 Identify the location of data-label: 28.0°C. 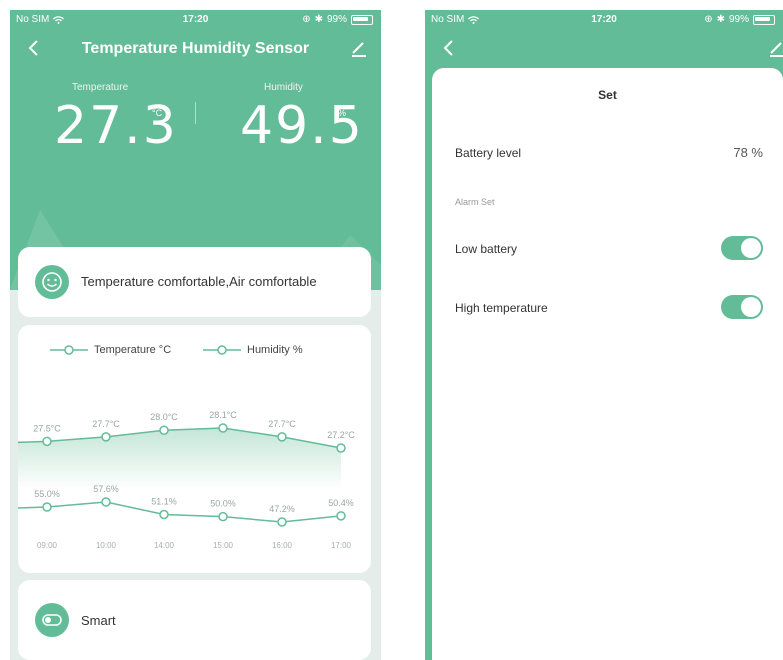
(164, 417).